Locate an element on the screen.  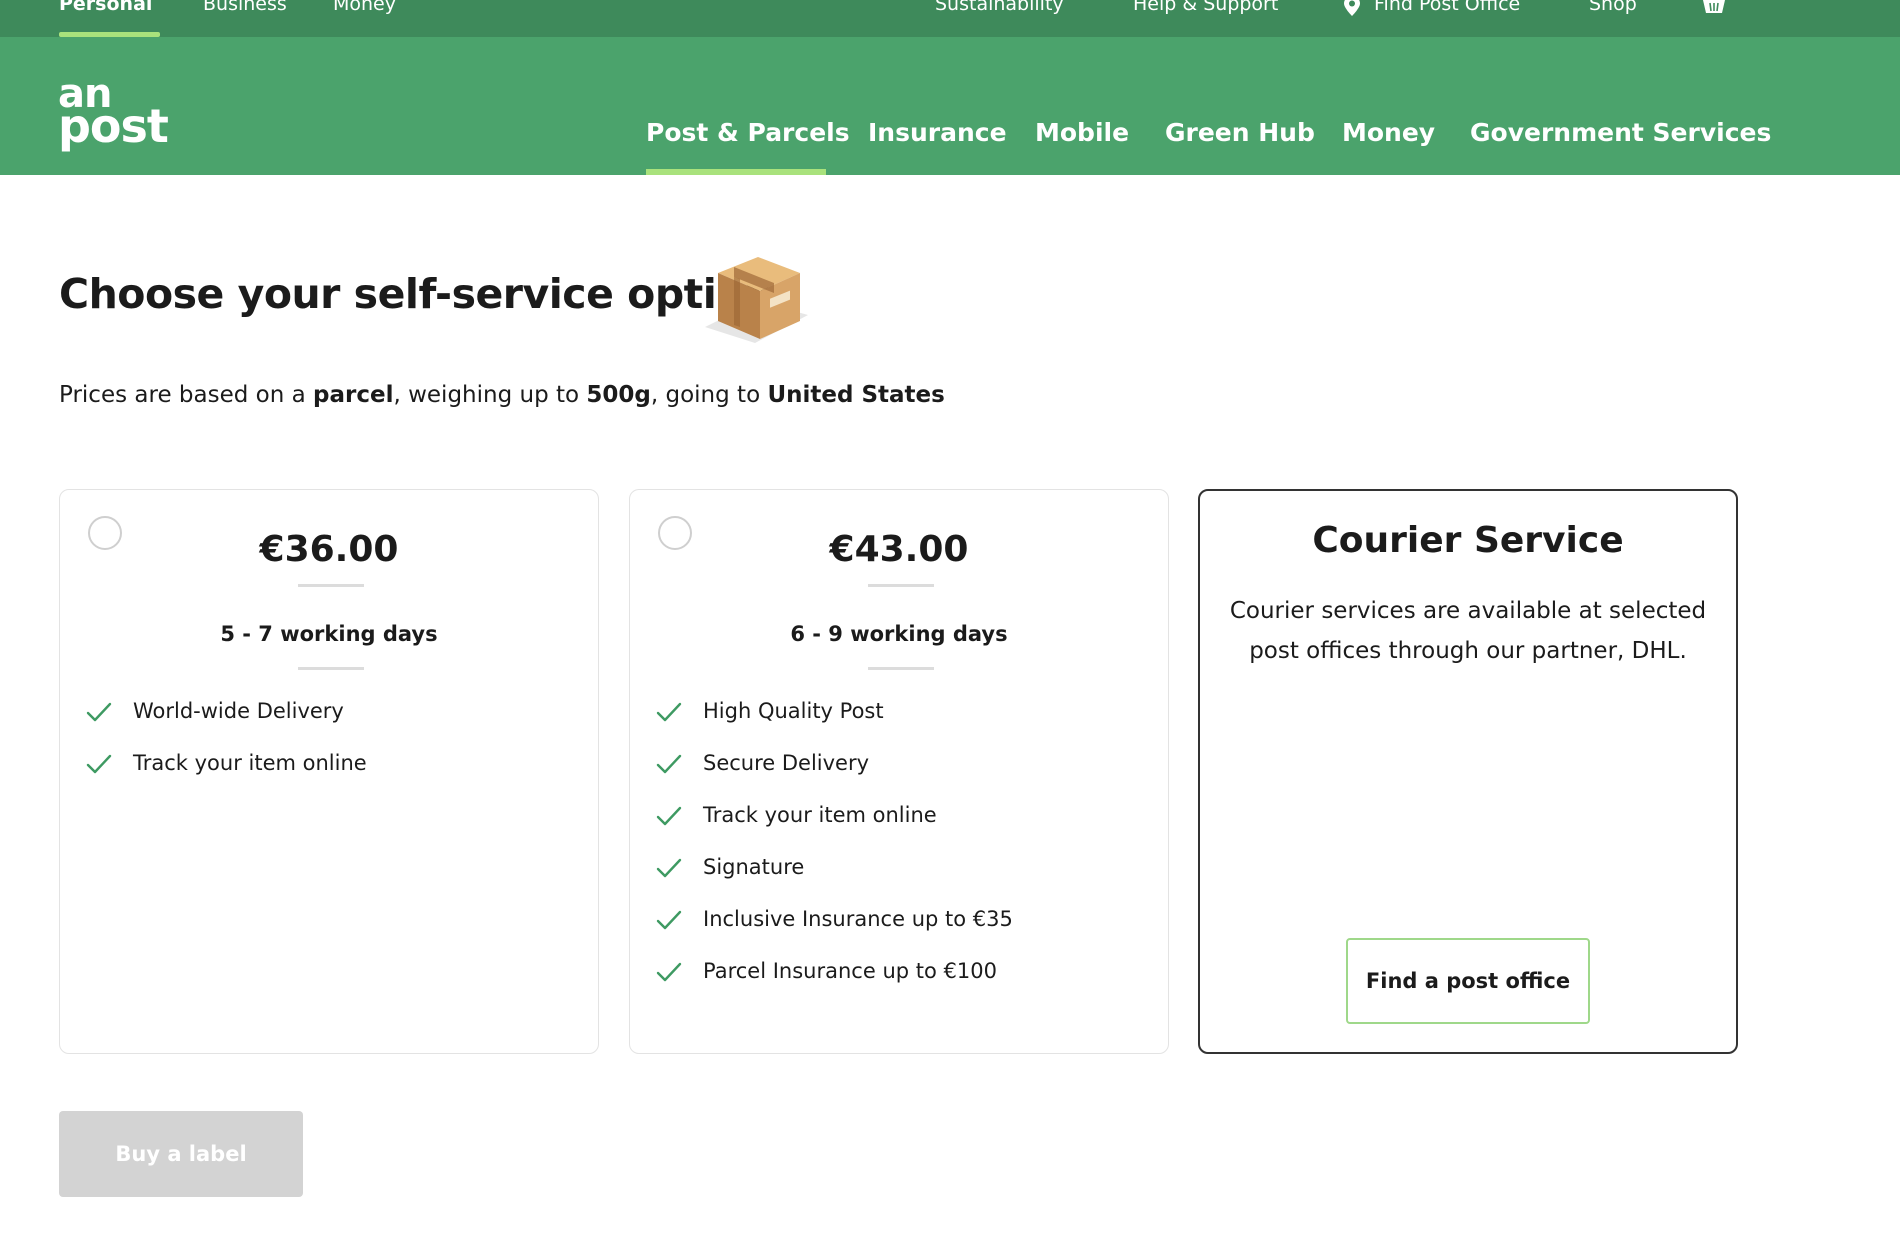
buy-label-button: Buy a label is located at coordinates (181, 1154).